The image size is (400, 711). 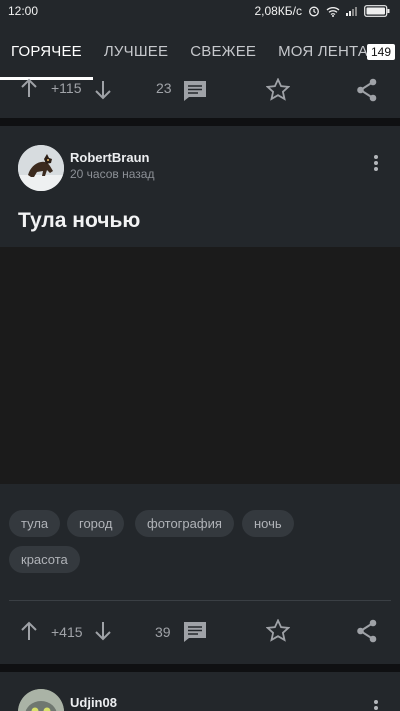 I want to click on post-rating: +415, so click(x=67, y=632).